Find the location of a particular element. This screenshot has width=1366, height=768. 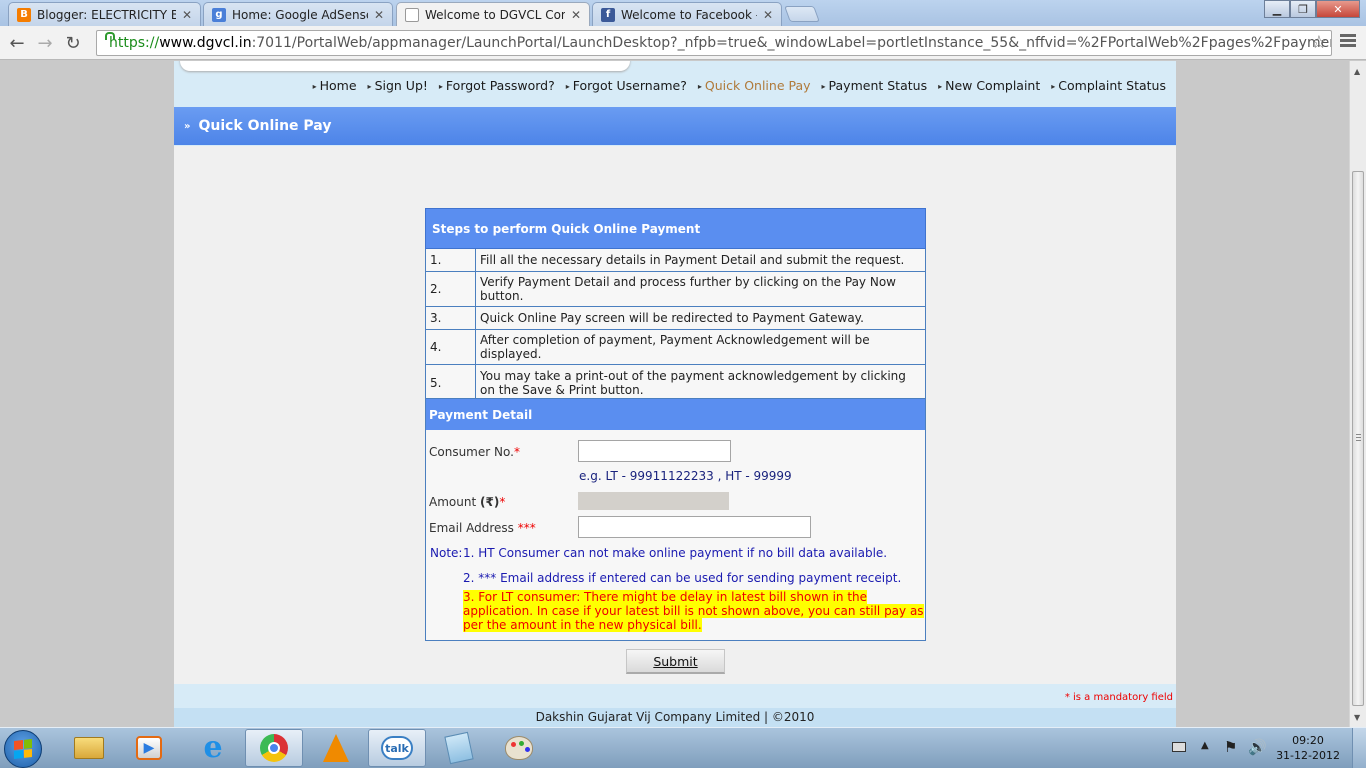

consumer-no-label: Consumer No.* is located at coordinates (474, 452).